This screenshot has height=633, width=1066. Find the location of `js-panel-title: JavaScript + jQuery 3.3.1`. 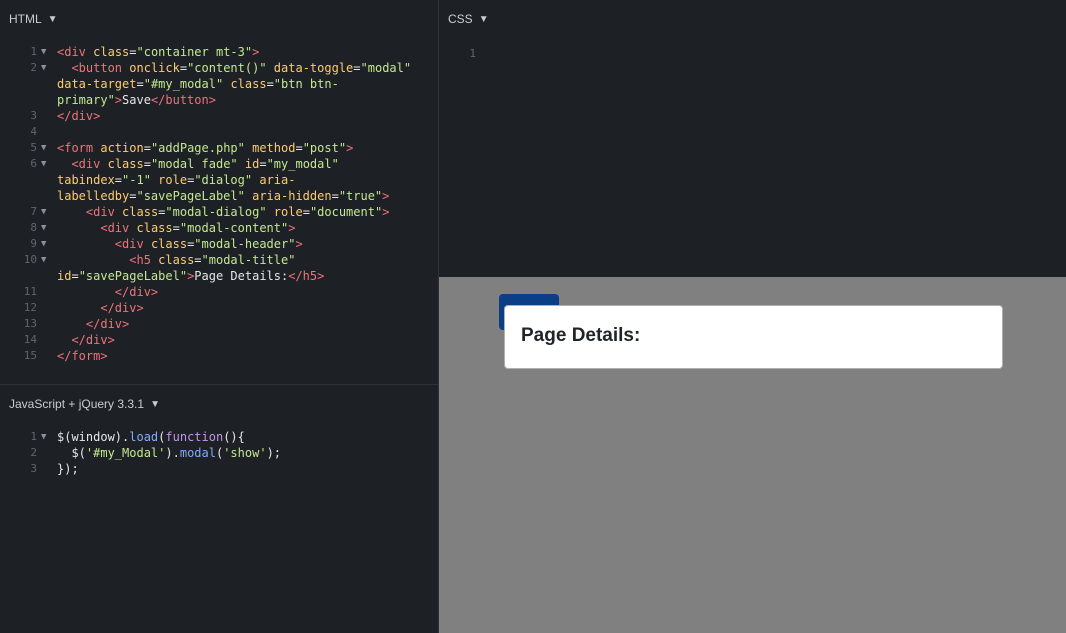

js-panel-title: JavaScript + jQuery 3.3.1 is located at coordinates (77, 404).